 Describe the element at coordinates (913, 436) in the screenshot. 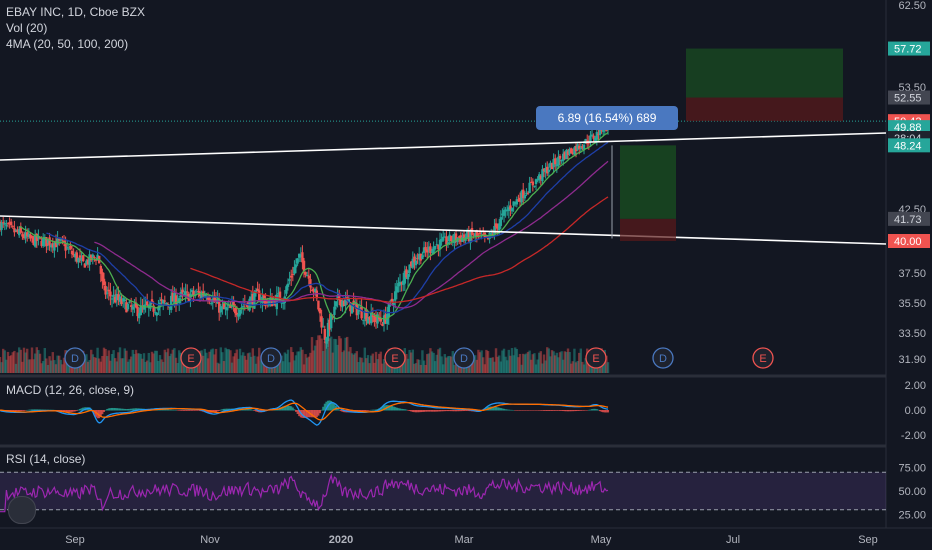

I see `macd-tick: -2.00` at that location.